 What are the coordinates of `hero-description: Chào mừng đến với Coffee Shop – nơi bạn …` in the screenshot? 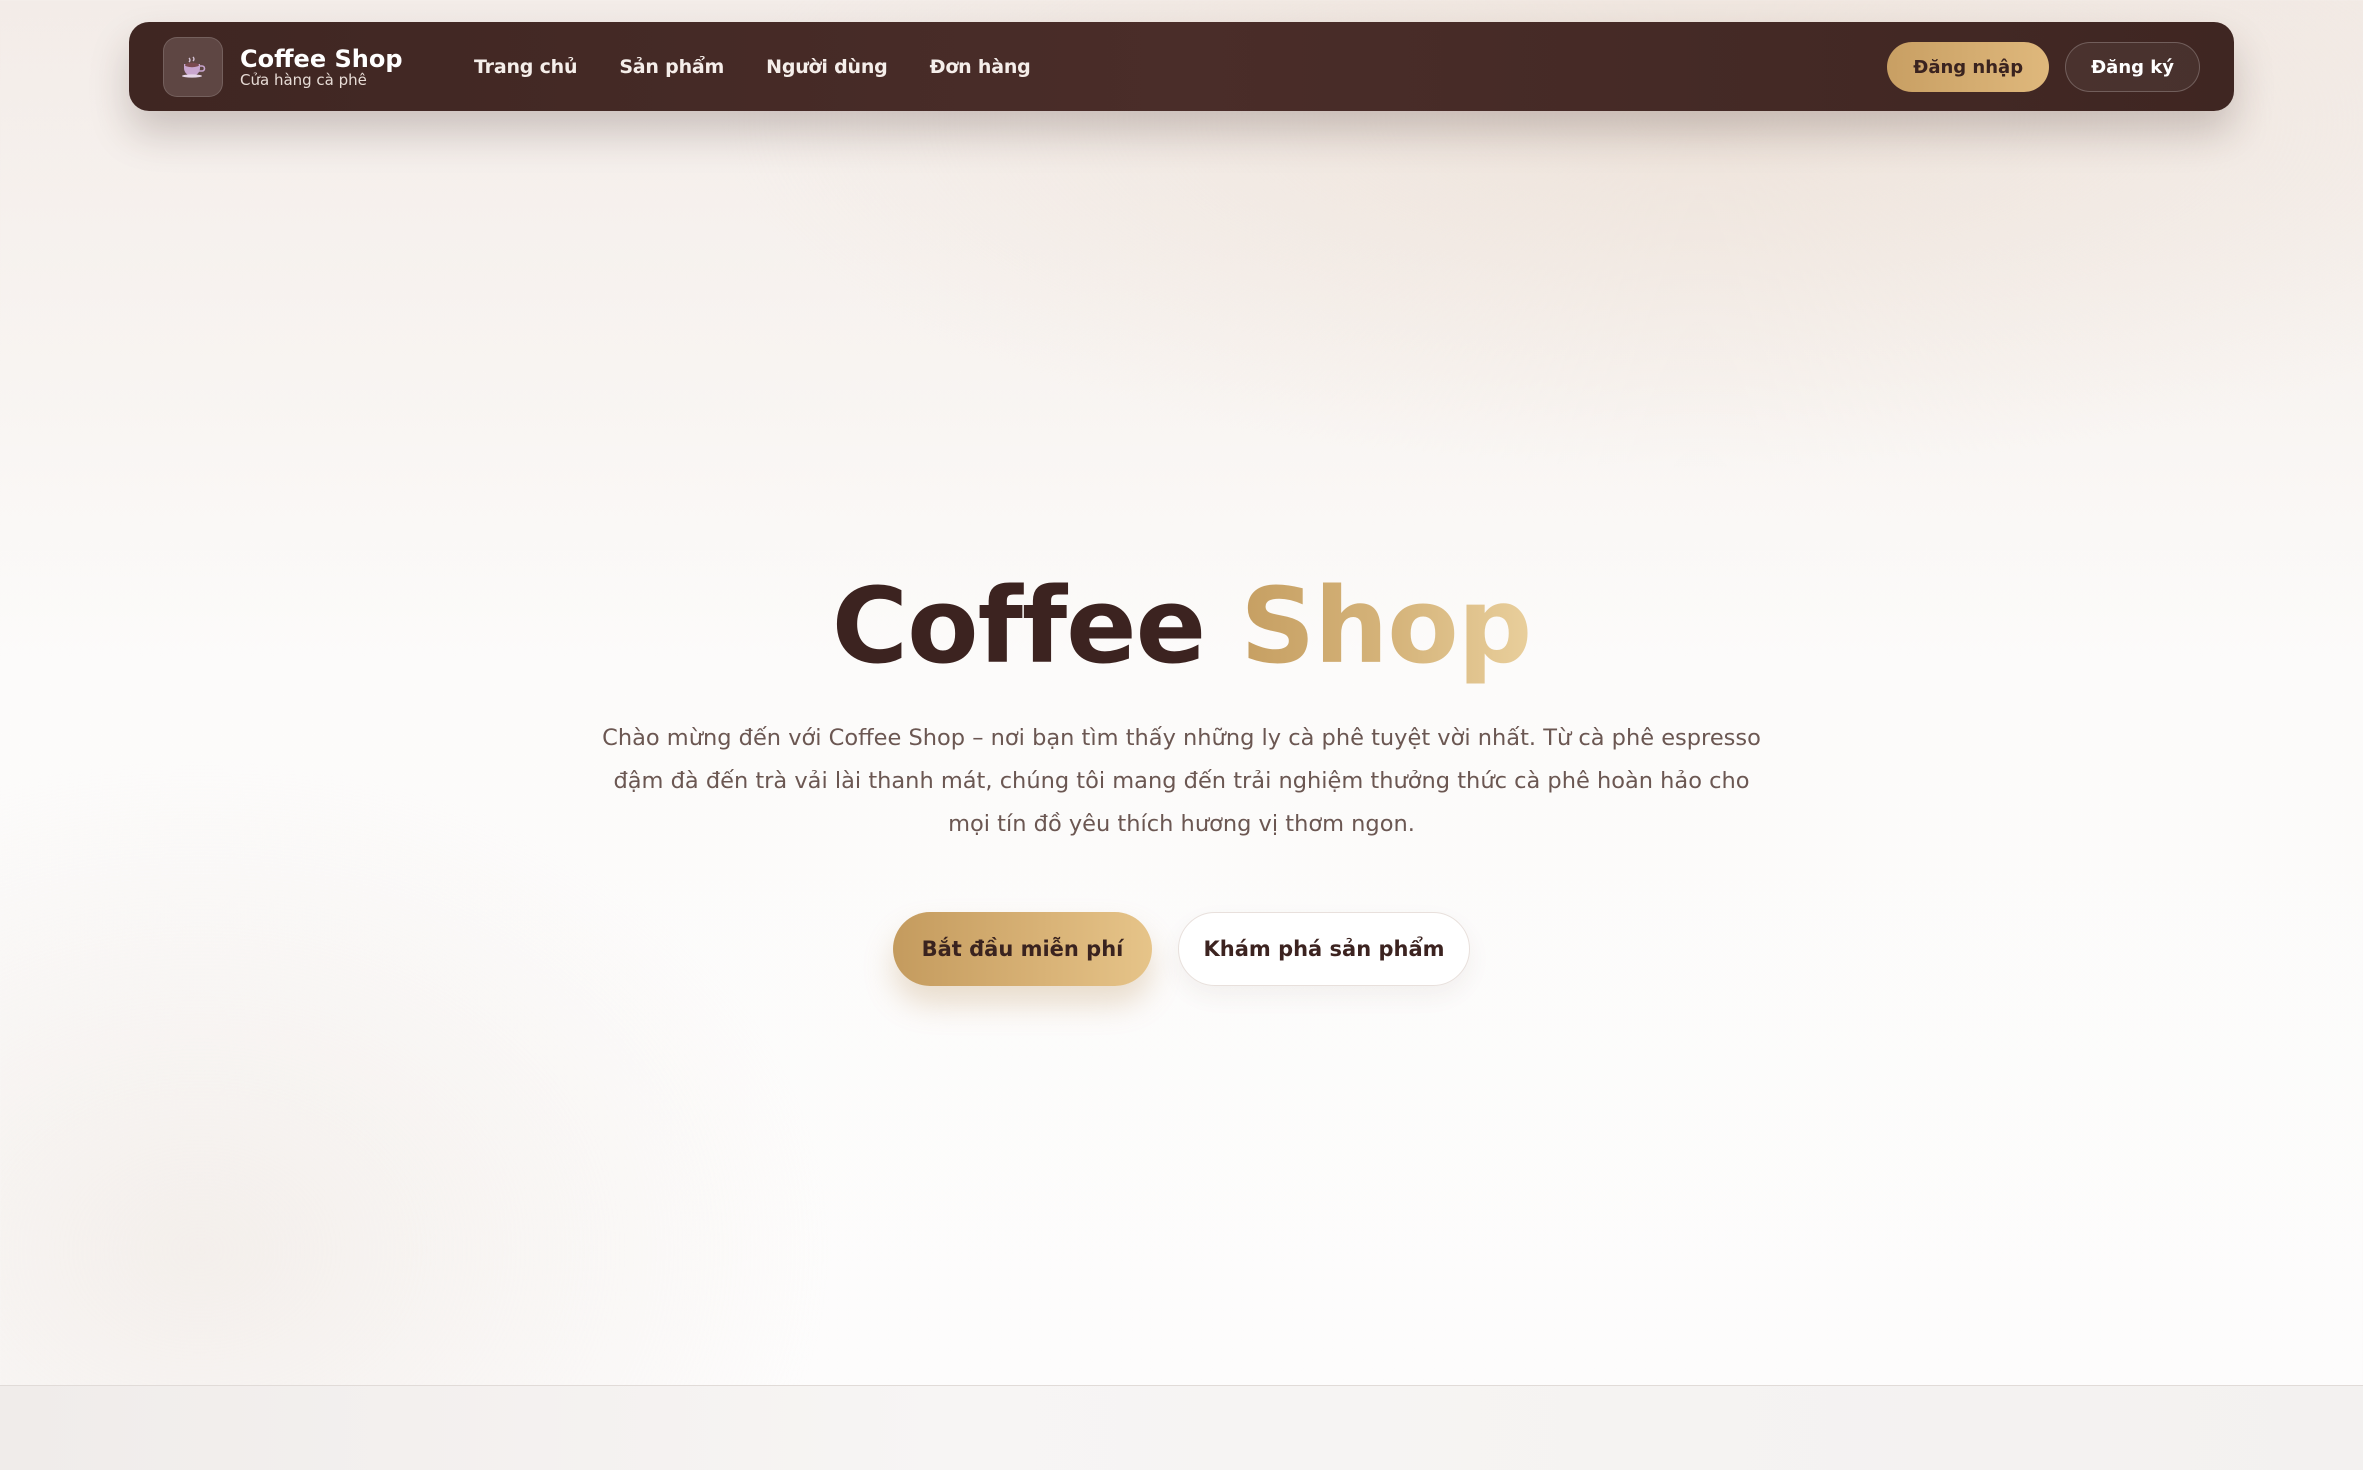 It's located at (1181, 781).